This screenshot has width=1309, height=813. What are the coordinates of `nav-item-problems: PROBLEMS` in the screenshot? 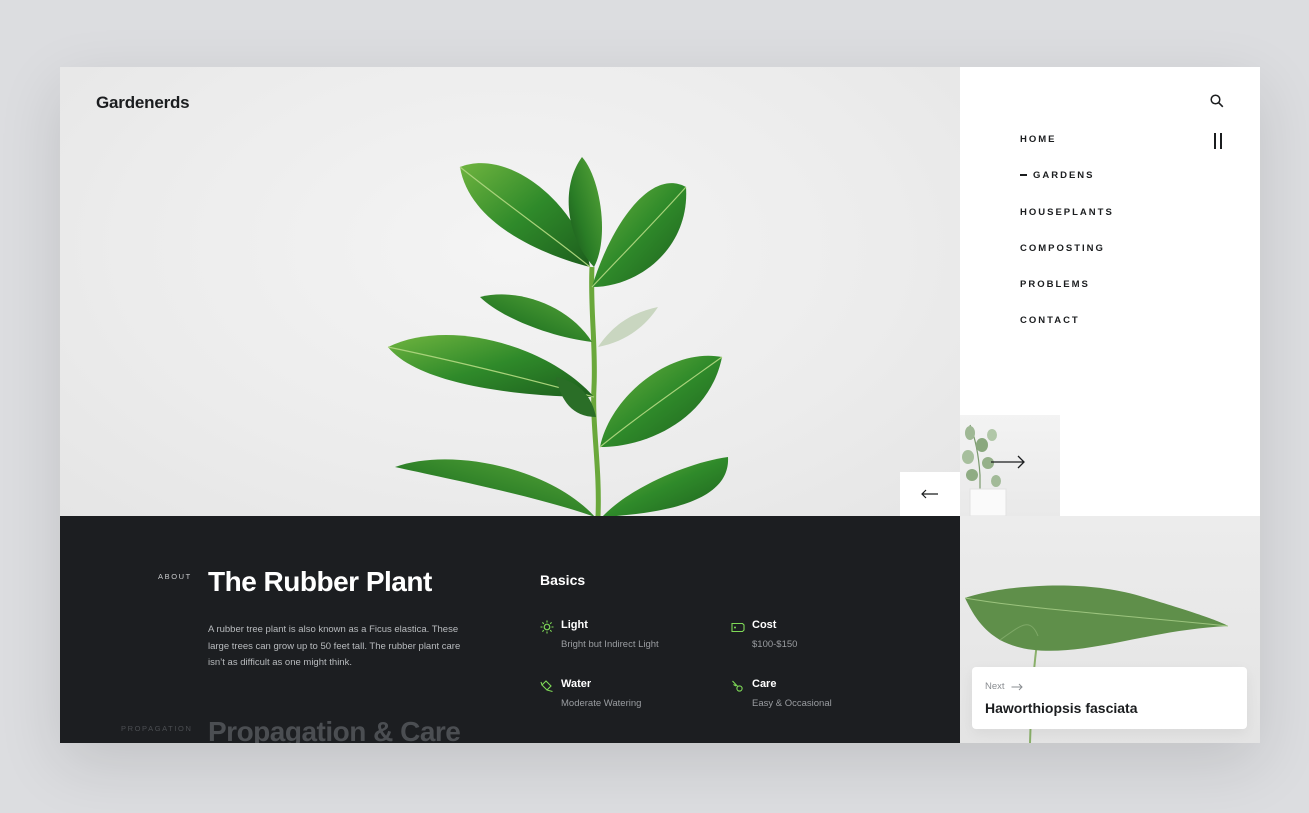 It's located at (1067, 296).